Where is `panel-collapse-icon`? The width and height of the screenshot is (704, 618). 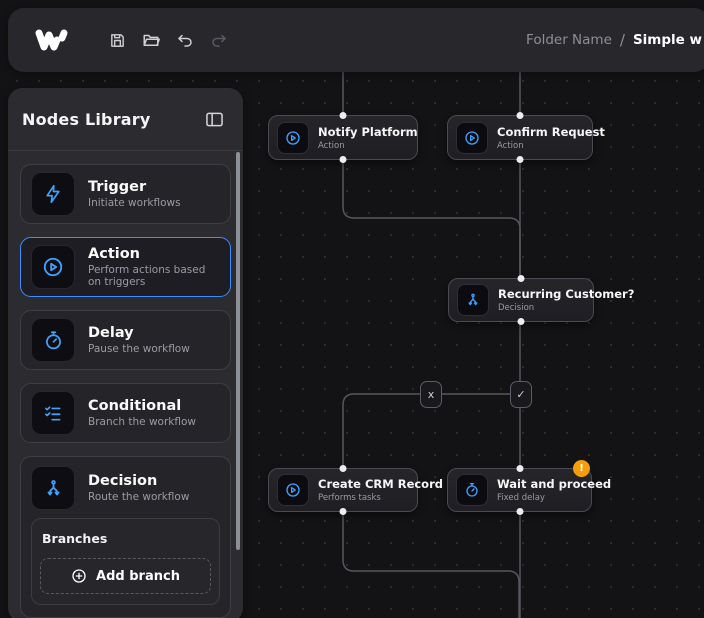
panel-collapse-icon is located at coordinates (214, 119).